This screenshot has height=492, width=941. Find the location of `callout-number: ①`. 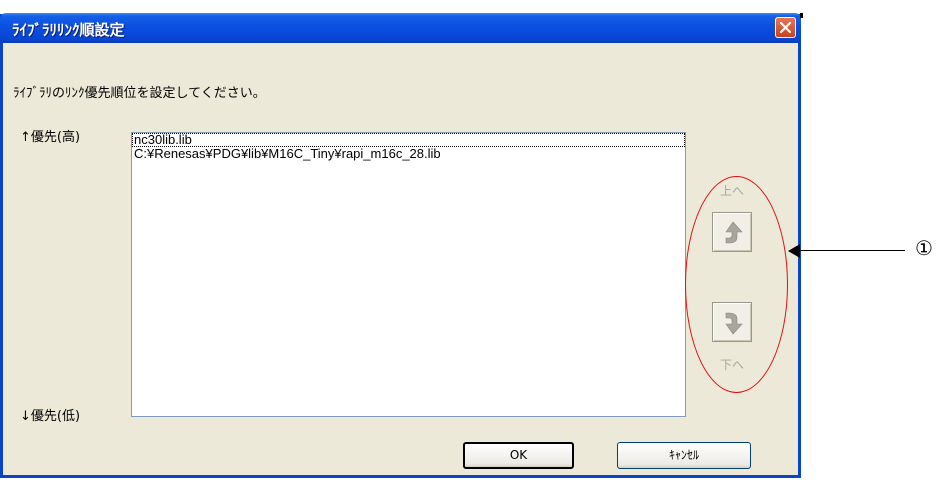

callout-number: ① is located at coordinates (924, 248).